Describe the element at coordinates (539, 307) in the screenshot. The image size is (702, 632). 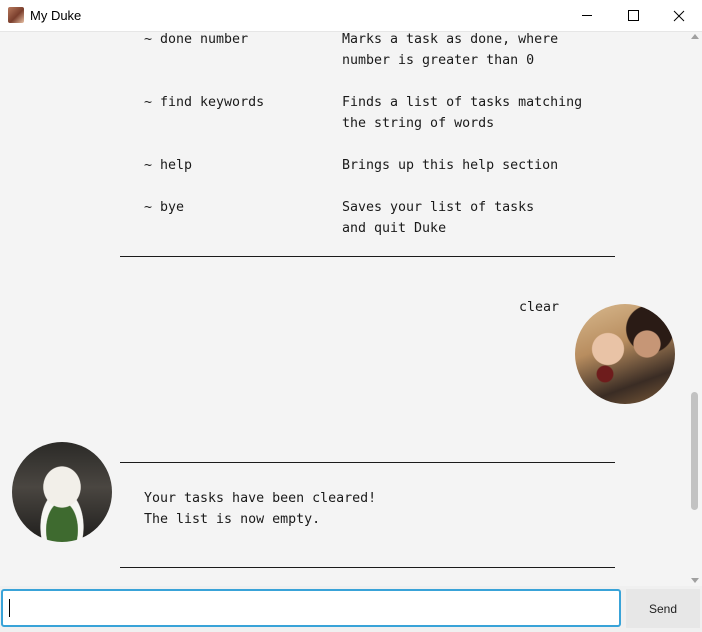
I see `user-message-text: clear` at that location.